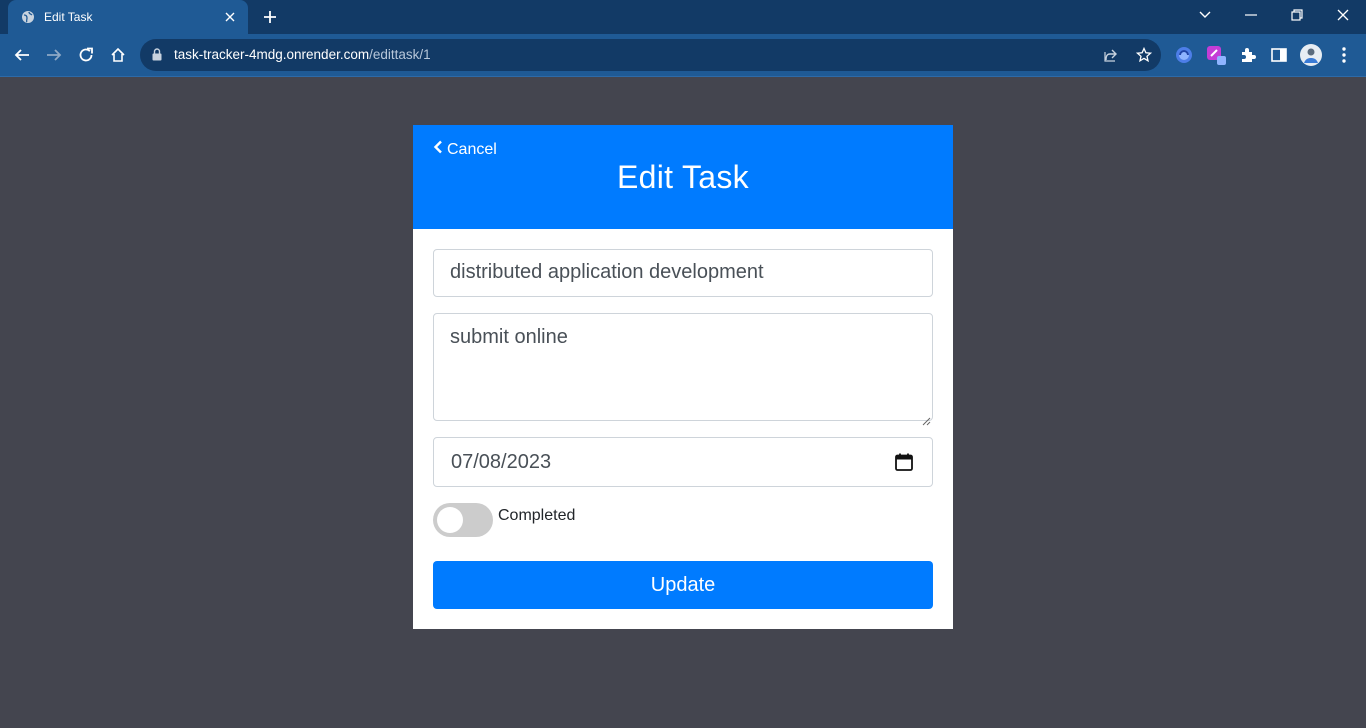  I want to click on profile-avatar, so click(1311, 55).